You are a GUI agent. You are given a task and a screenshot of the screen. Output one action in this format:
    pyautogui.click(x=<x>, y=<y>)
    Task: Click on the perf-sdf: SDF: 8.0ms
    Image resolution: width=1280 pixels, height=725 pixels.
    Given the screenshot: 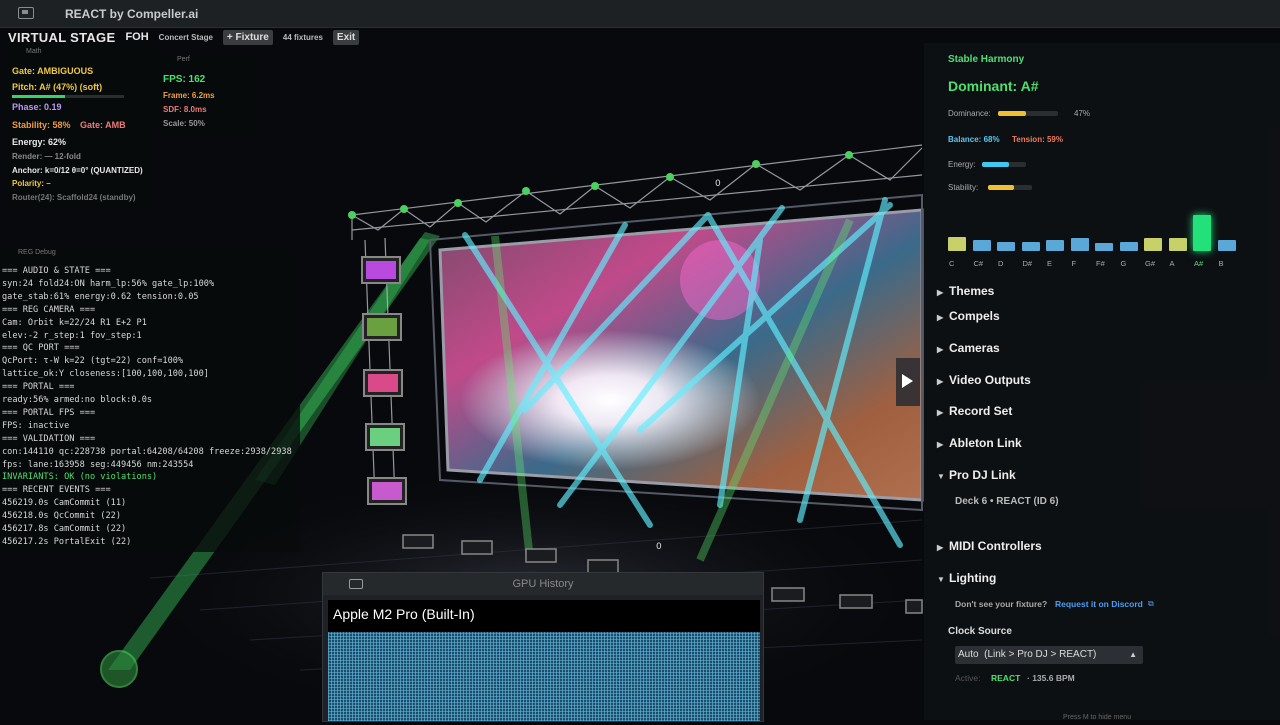 What is the action you would take?
    pyautogui.click(x=185, y=109)
    